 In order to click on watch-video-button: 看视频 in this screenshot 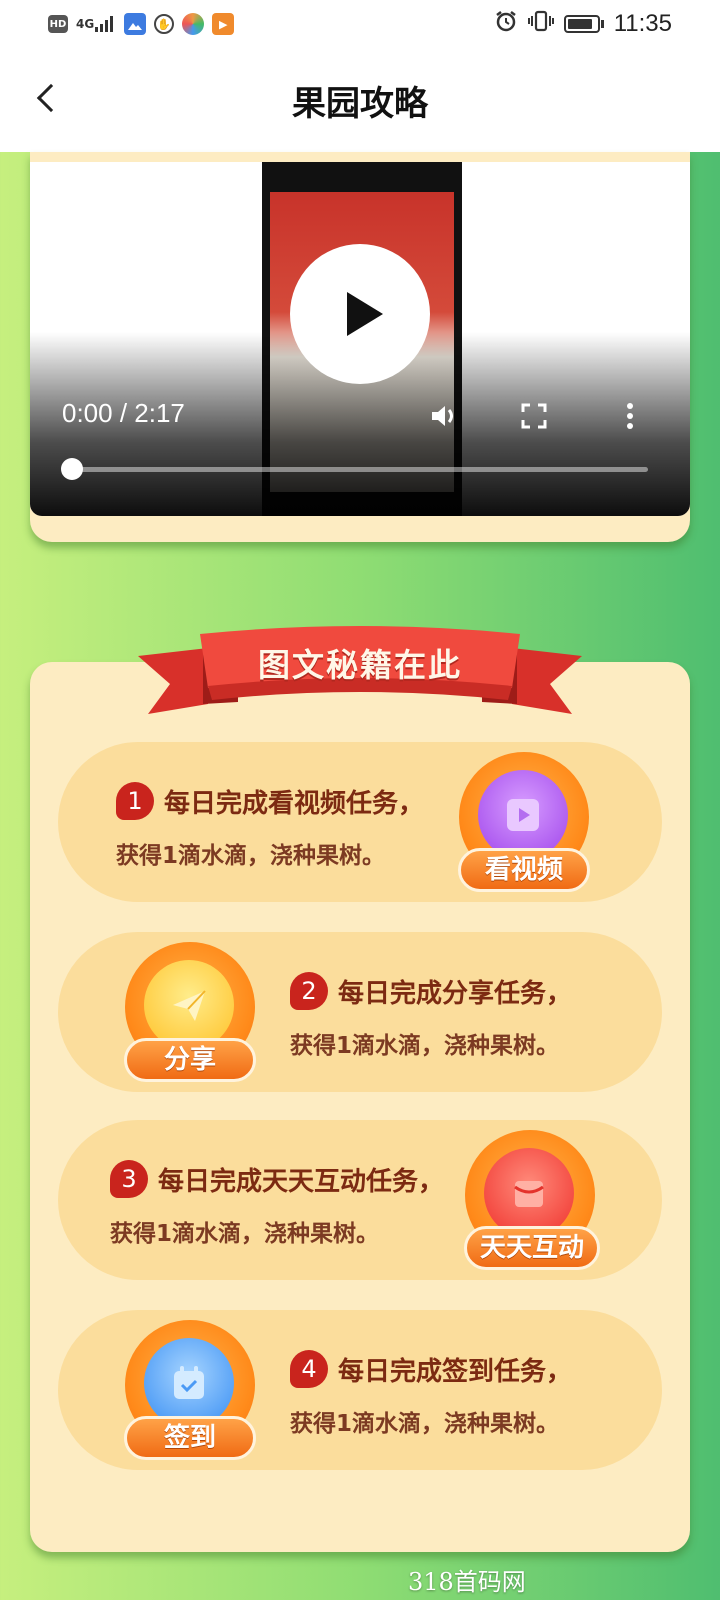, I will do `click(524, 824)`.